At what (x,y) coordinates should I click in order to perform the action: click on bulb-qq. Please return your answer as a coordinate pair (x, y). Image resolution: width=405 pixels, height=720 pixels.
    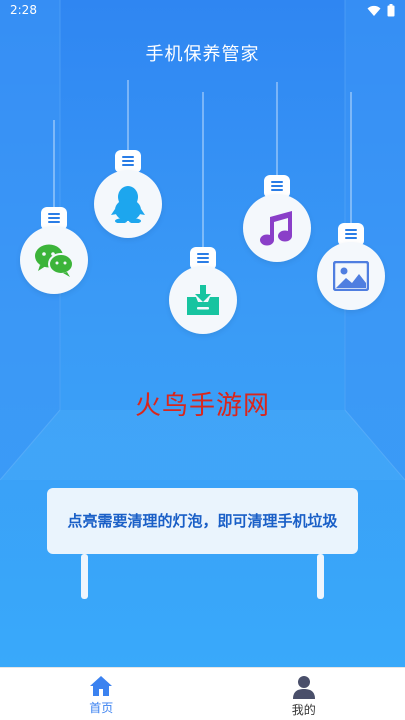
    Looking at the image, I should click on (128, 125).